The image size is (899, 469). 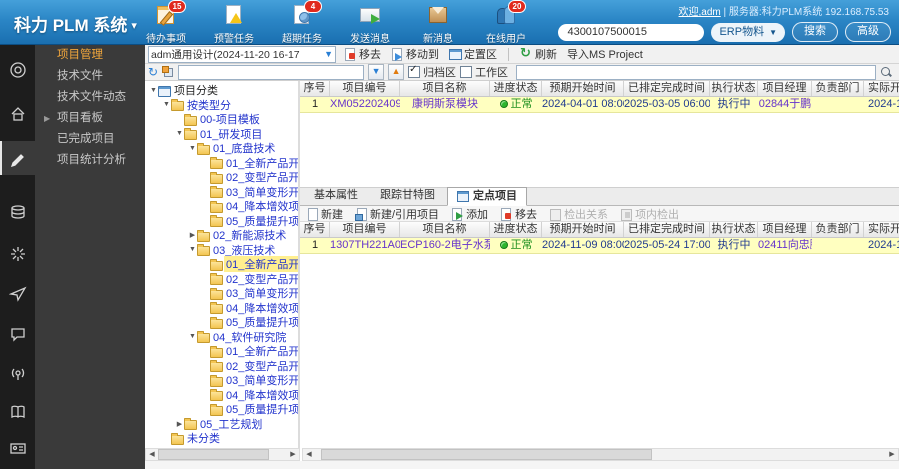 I want to click on collapse-all-button: ▲, so click(x=396, y=72).